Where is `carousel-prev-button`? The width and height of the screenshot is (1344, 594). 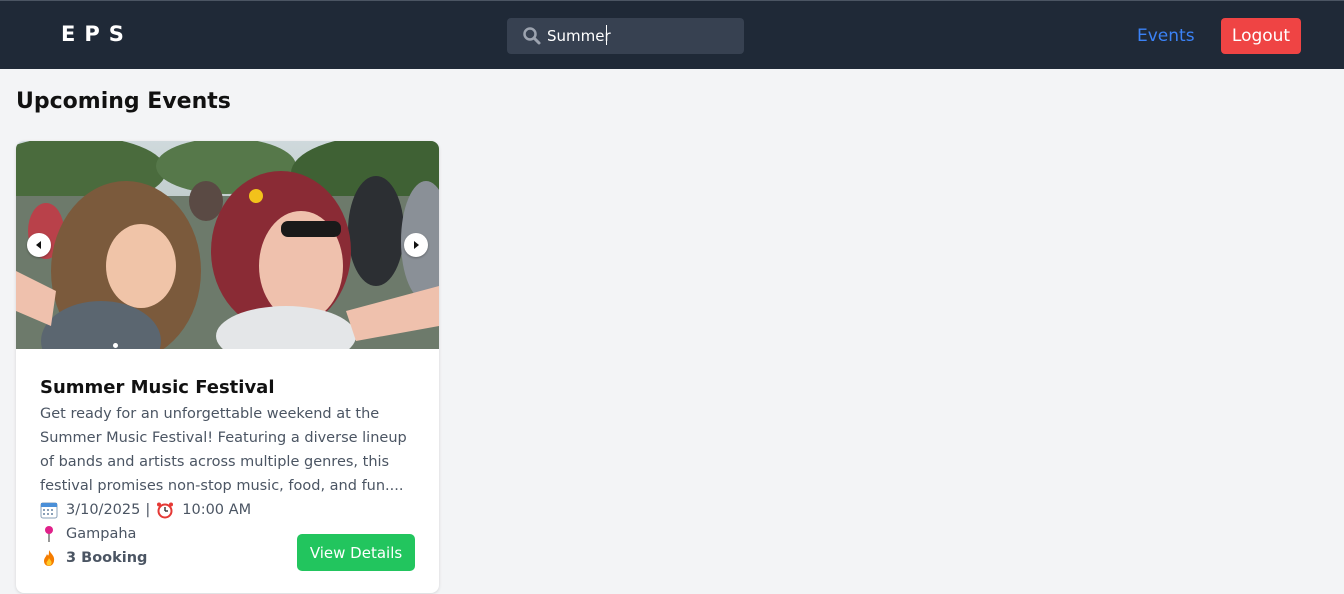
carousel-prev-button is located at coordinates (39, 245).